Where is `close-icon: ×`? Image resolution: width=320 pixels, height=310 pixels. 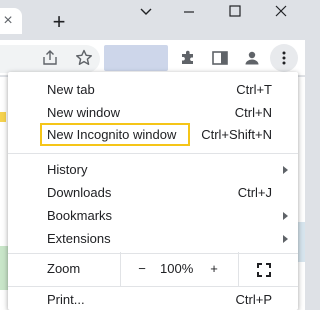 close-icon: × is located at coordinates (8, 20).